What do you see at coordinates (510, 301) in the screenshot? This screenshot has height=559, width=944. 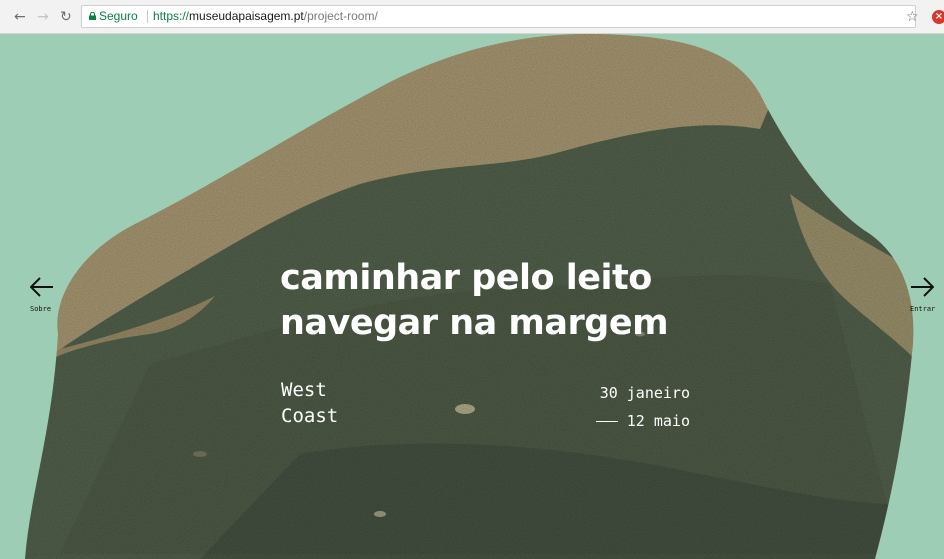 I see `exhibition-title: caminhar pelo leito navegar na margem` at bounding box center [510, 301].